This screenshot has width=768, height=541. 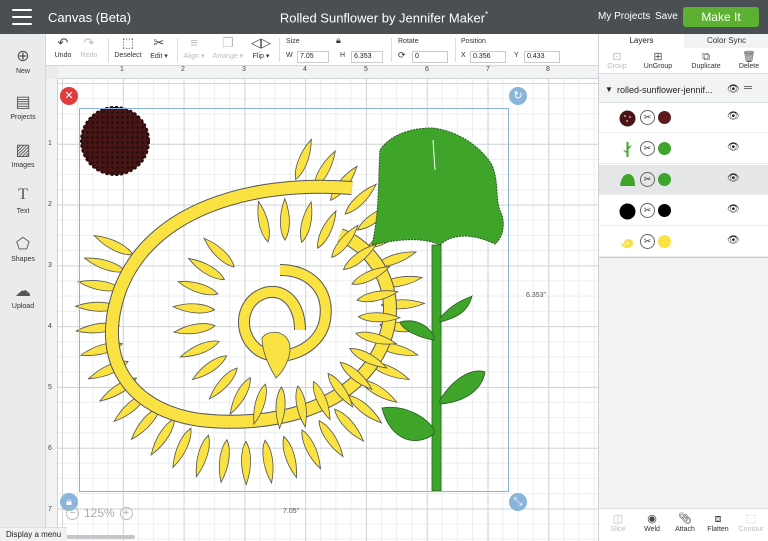 What do you see at coordinates (706, 66) in the screenshot?
I see `duplicate-label: Duplicate` at bounding box center [706, 66].